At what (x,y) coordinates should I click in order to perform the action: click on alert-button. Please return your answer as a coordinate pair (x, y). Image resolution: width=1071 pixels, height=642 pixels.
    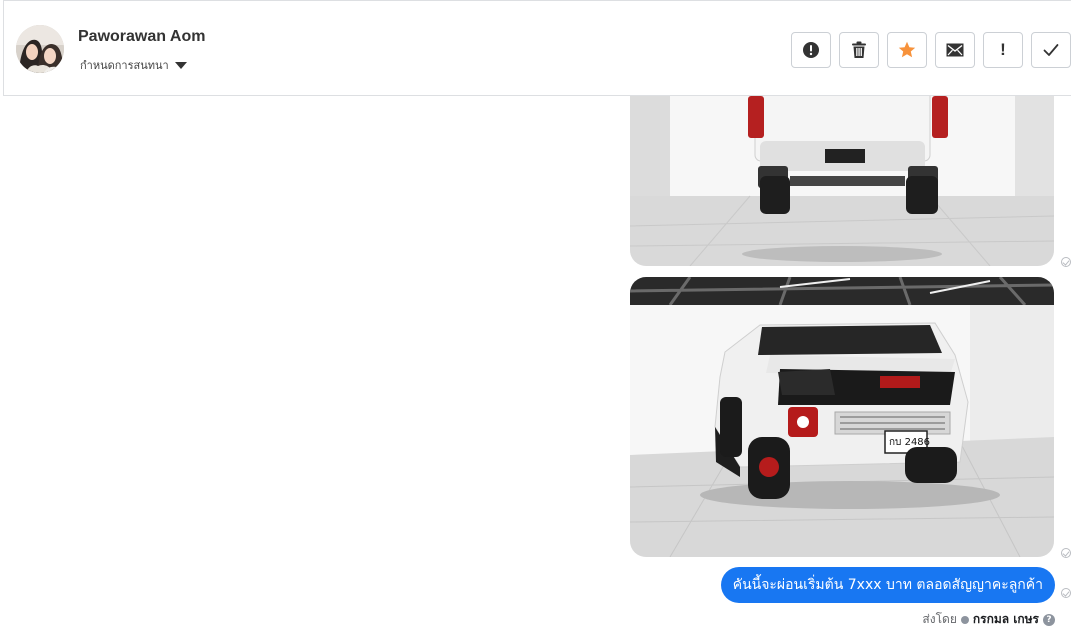
    Looking at the image, I should click on (811, 50).